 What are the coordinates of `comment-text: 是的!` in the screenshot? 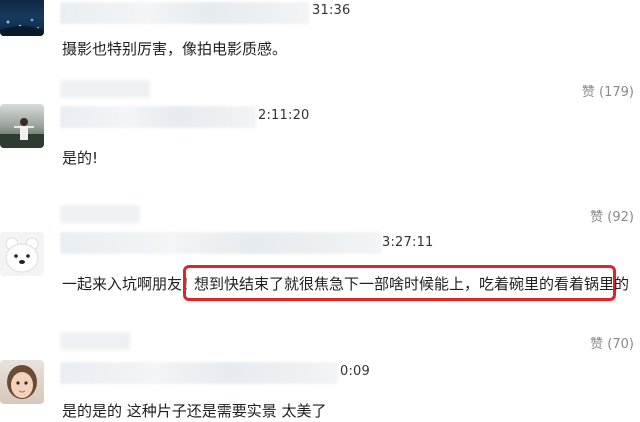 It's located at (80, 158).